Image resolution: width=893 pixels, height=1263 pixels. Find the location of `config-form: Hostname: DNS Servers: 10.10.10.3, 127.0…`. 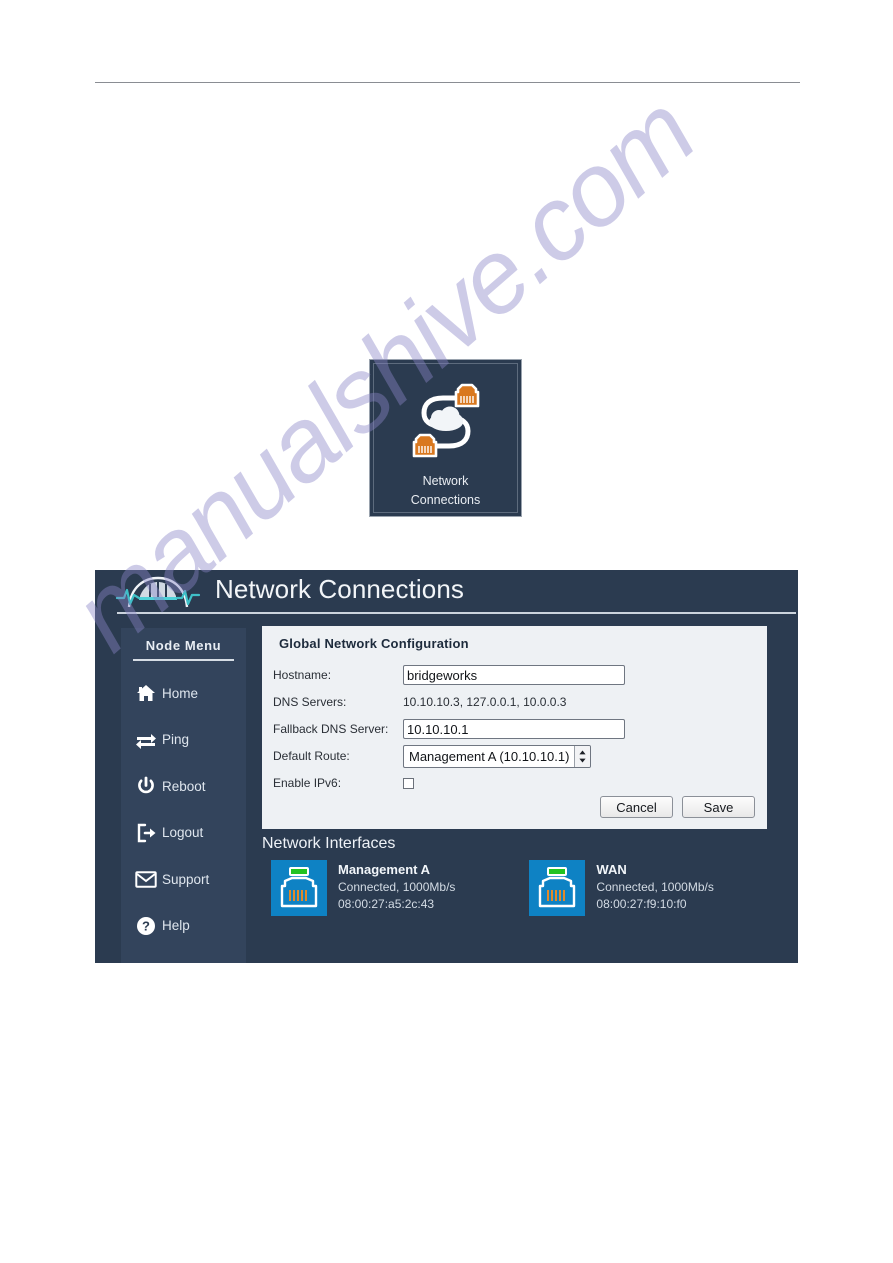

config-form: Hostname: DNS Servers: 10.10.10.3, 127.0… is located at coordinates (513, 729).